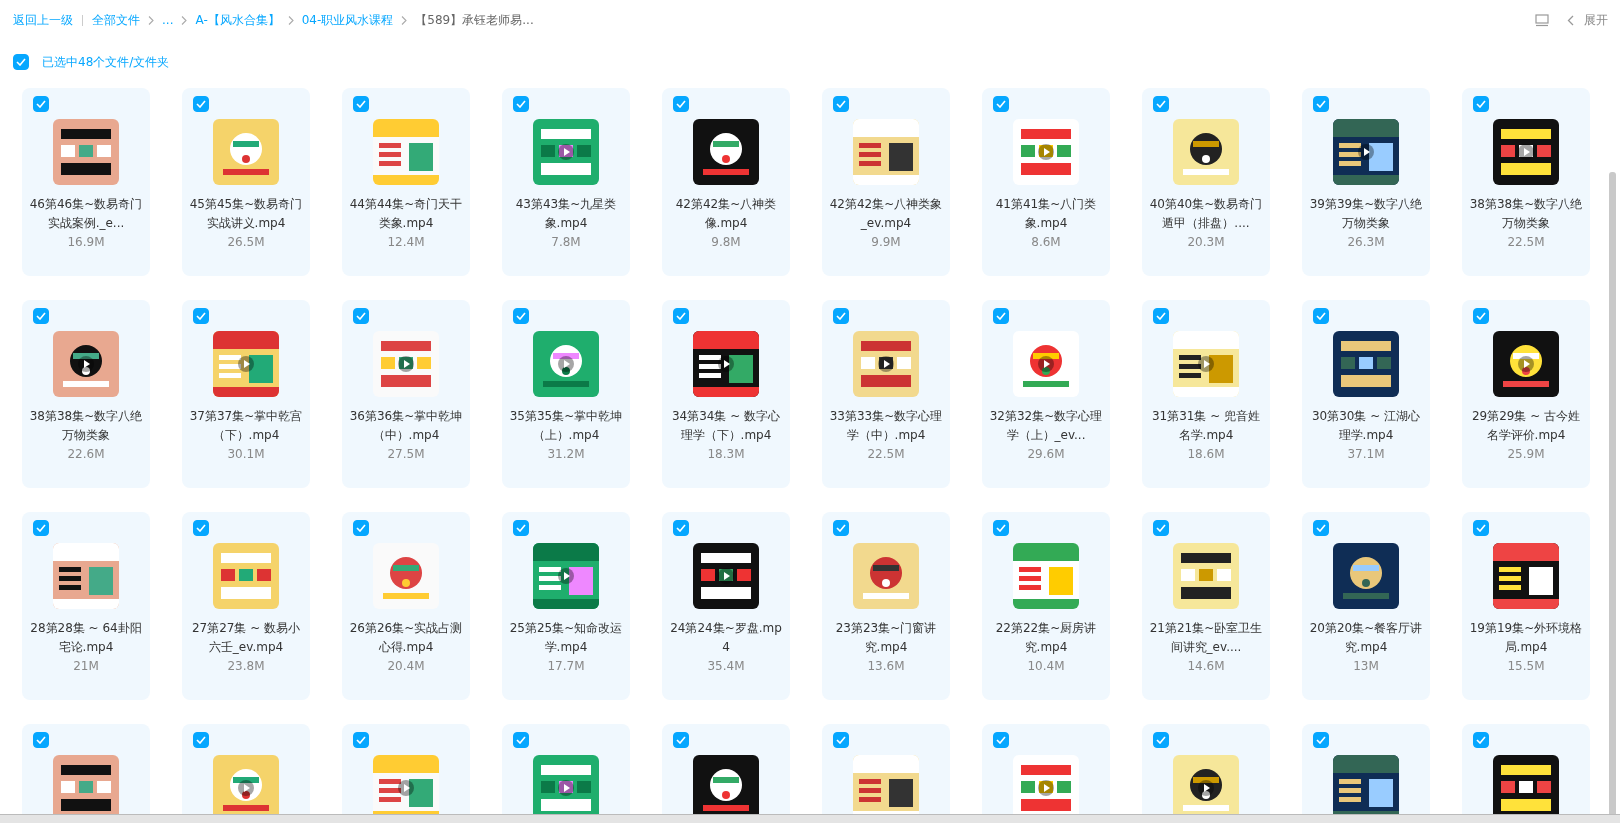 This screenshot has width=1620, height=823. What do you see at coordinates (246, 426) in the screenshot?
I see `file-name: 37第37集~掌中乾宫（下）.mp4` at bounding box center [246, 426].